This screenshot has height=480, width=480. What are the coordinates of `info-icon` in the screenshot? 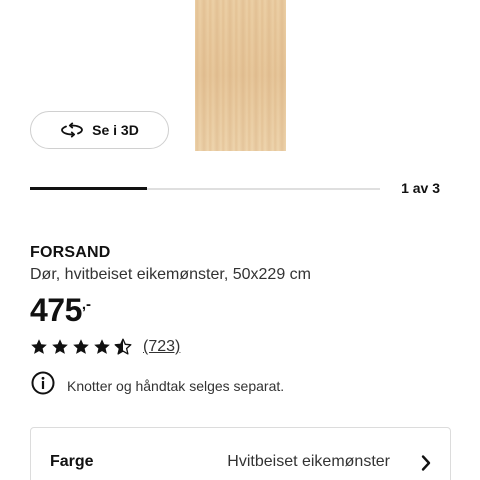 It's located at (43, 385).